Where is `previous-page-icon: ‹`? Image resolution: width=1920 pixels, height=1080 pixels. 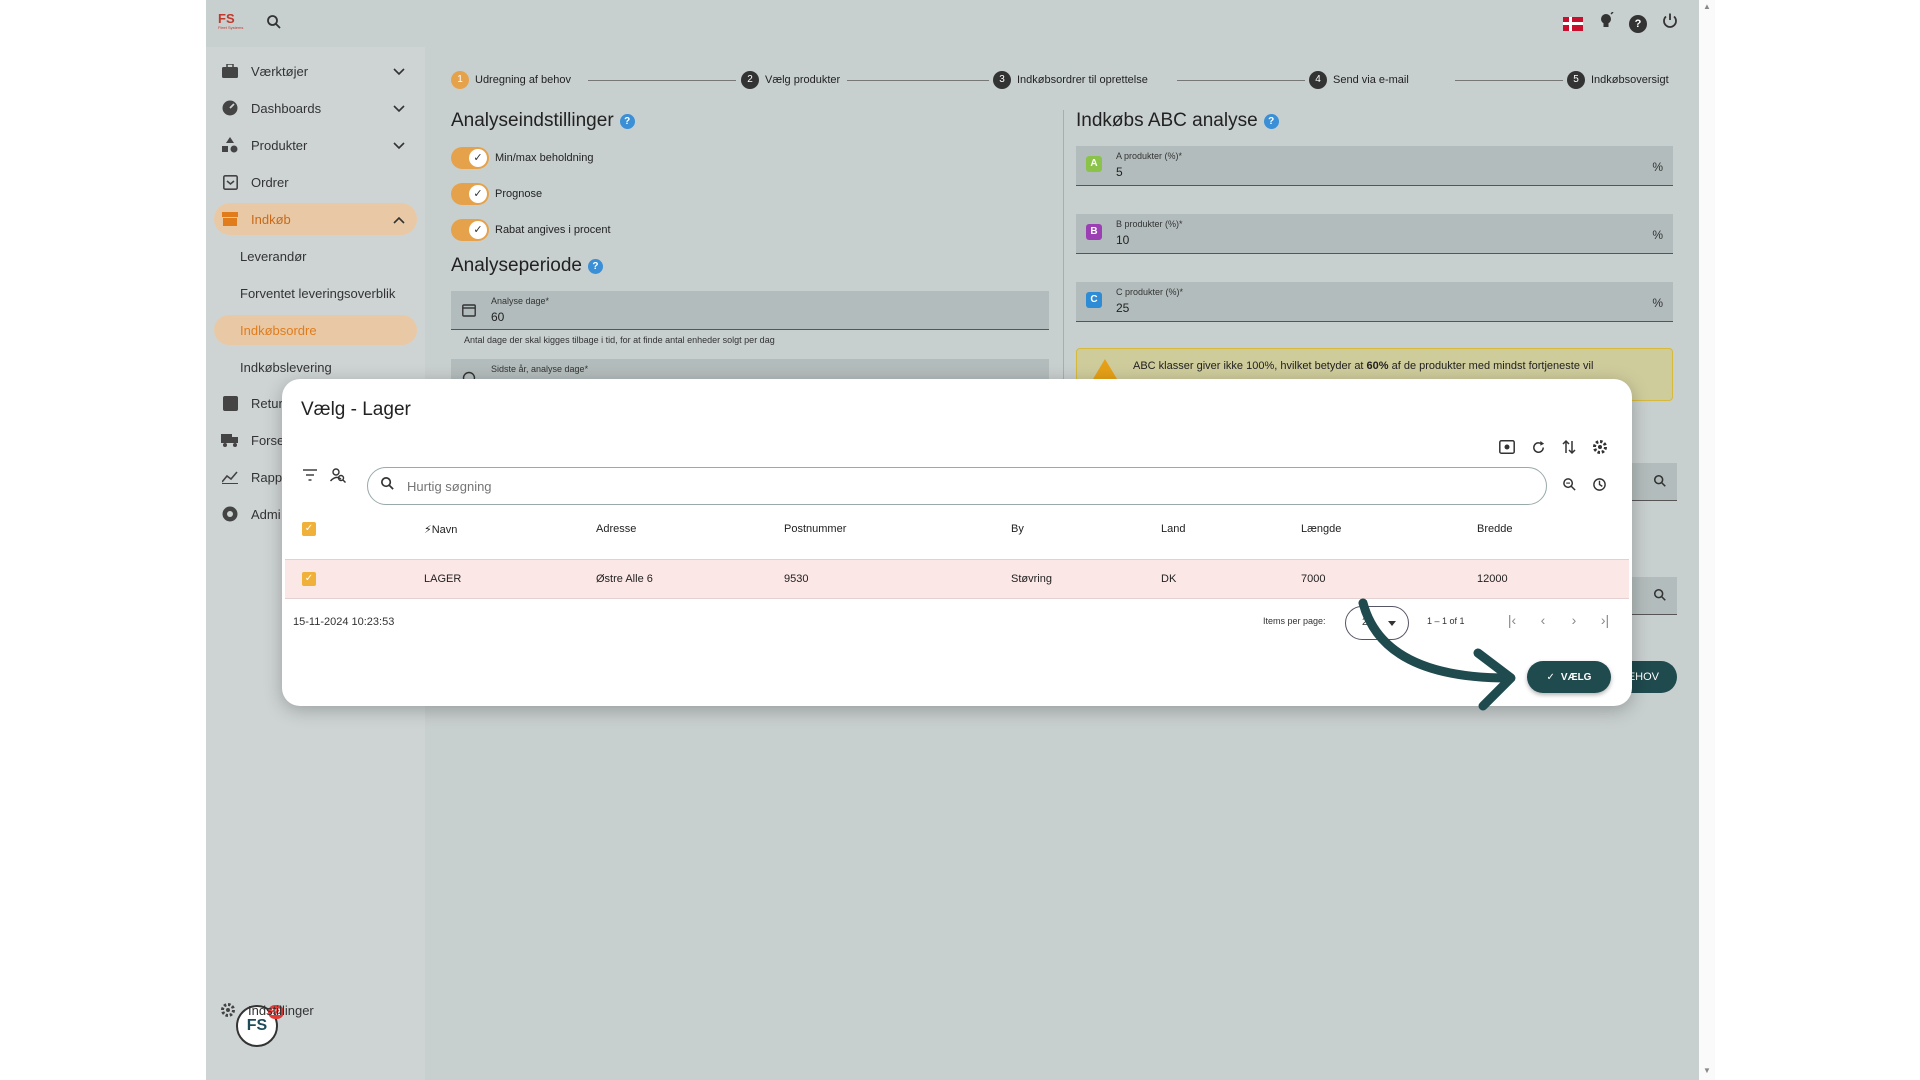
previous-page-icon: ‹ is located at coordinates (1543, 620).